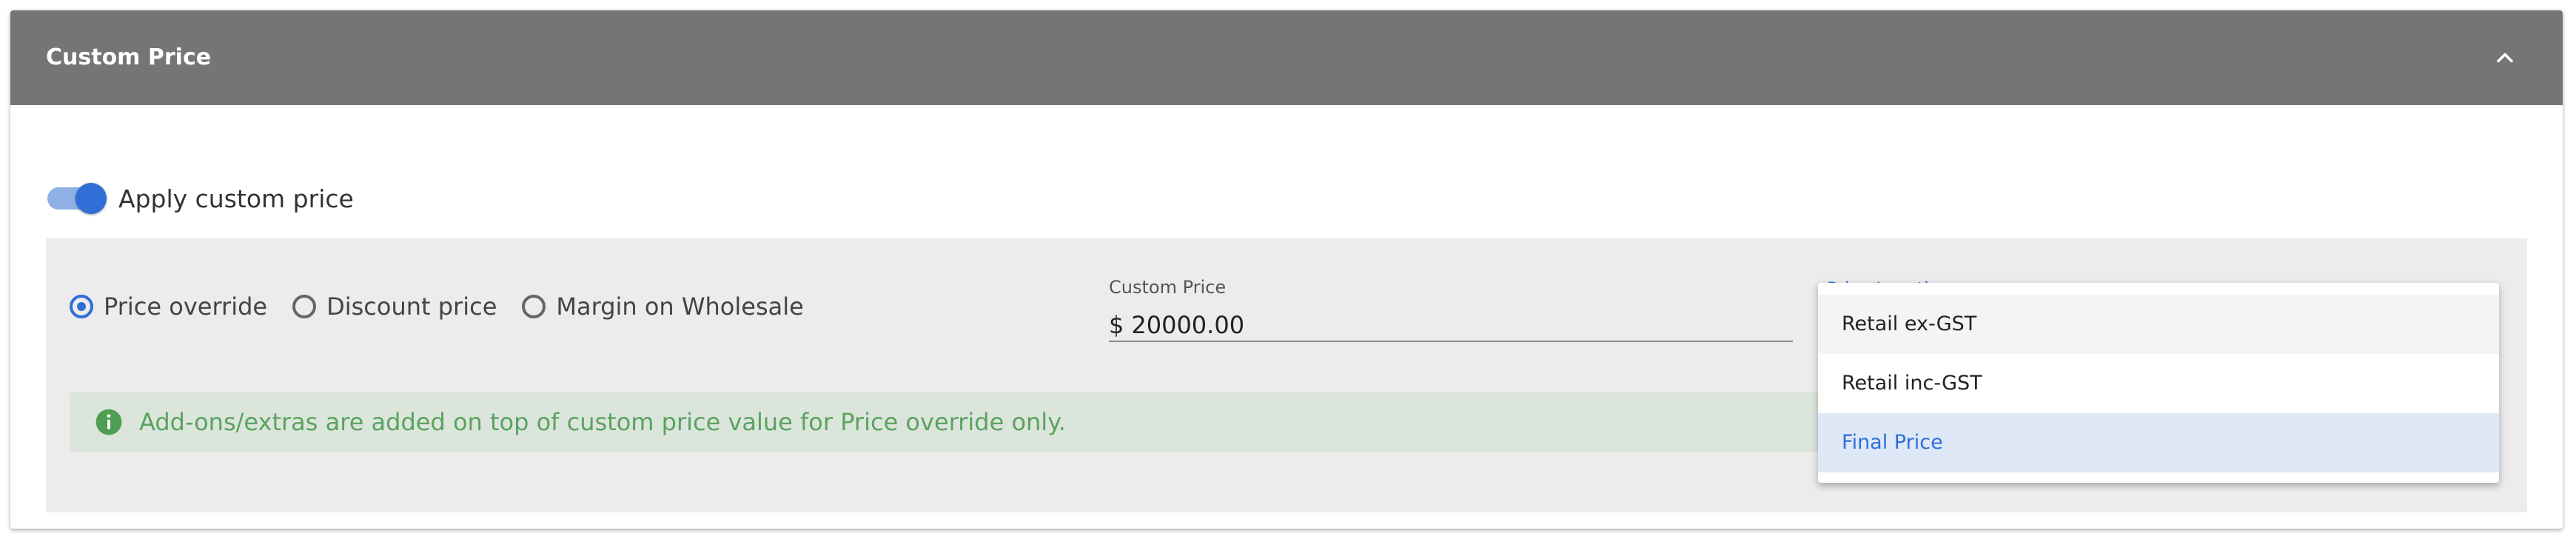 This screenshot has width=2576, height=542. Describe the element at coordinates (2158, 442) in the screenshot. I see `option-final-price: Final Price` at that location.